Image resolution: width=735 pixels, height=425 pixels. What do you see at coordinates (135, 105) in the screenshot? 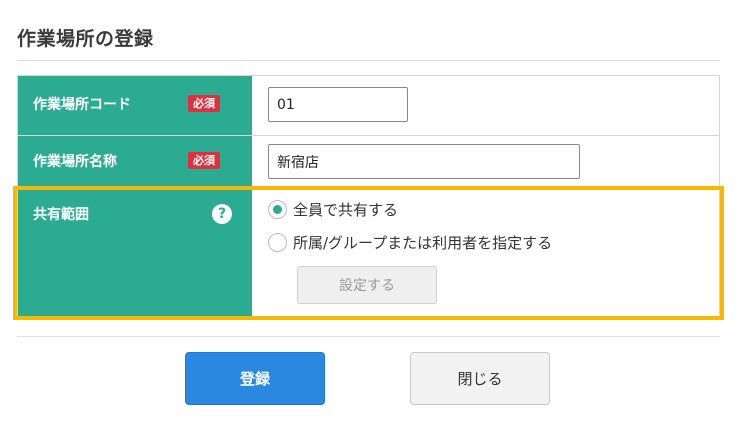
I see `code-label-cell: 作業場所コード 必須` at bounding box center [135, 105].